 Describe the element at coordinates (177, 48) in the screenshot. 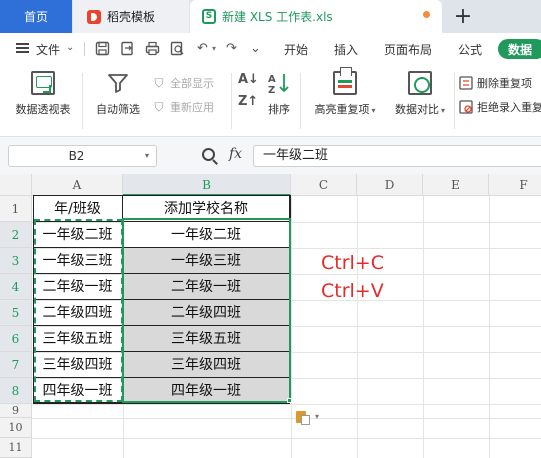

I see `print-preview-icon` at that location.